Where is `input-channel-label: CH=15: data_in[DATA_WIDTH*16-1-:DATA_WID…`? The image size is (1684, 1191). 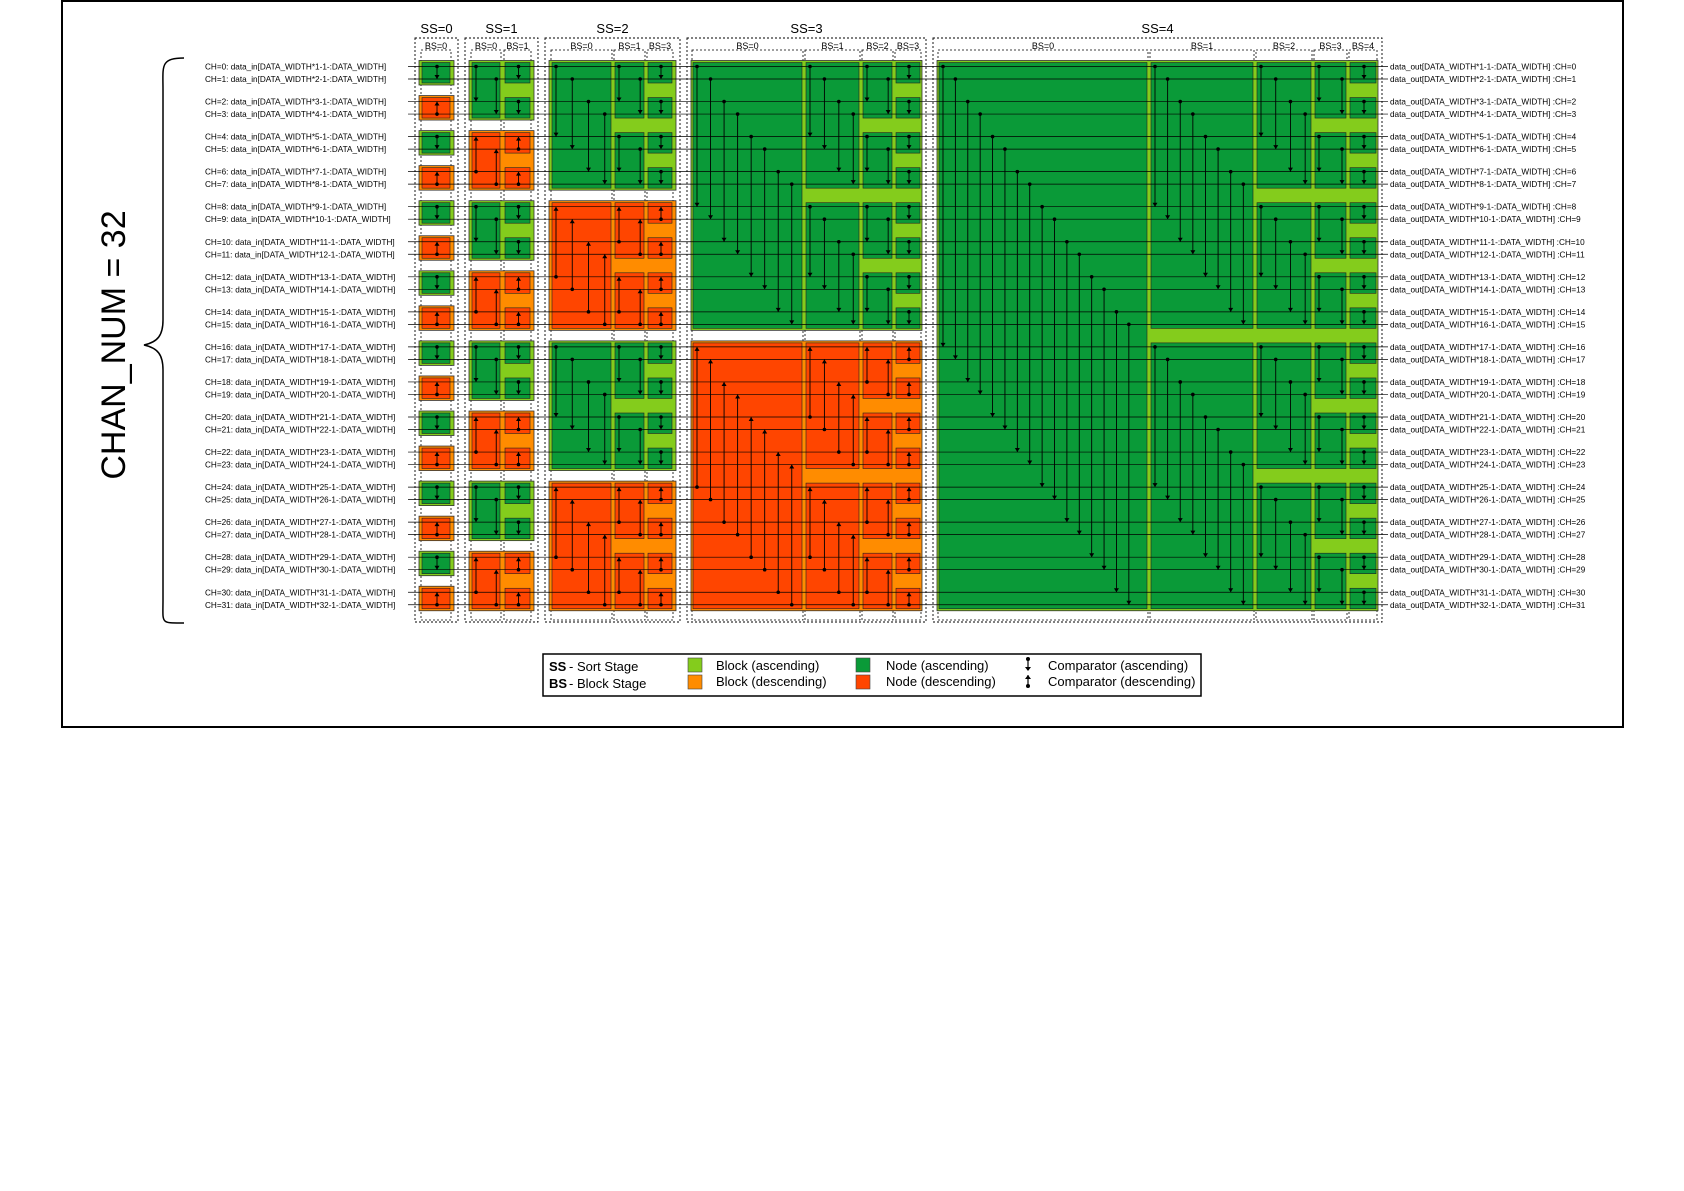 input-channel-label: CH=15: data_in[DATA_WIDTH*16-1-:DATA_WID… is located at coordinates (300, 324).